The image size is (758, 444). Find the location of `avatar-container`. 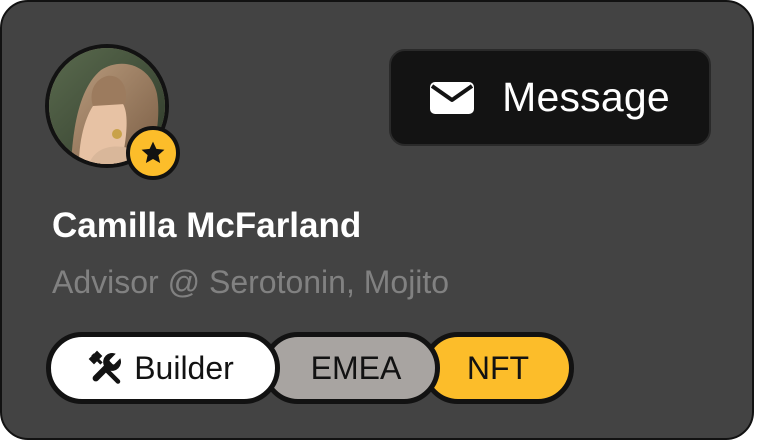

avatar-container is located at coordinates (112, 112).